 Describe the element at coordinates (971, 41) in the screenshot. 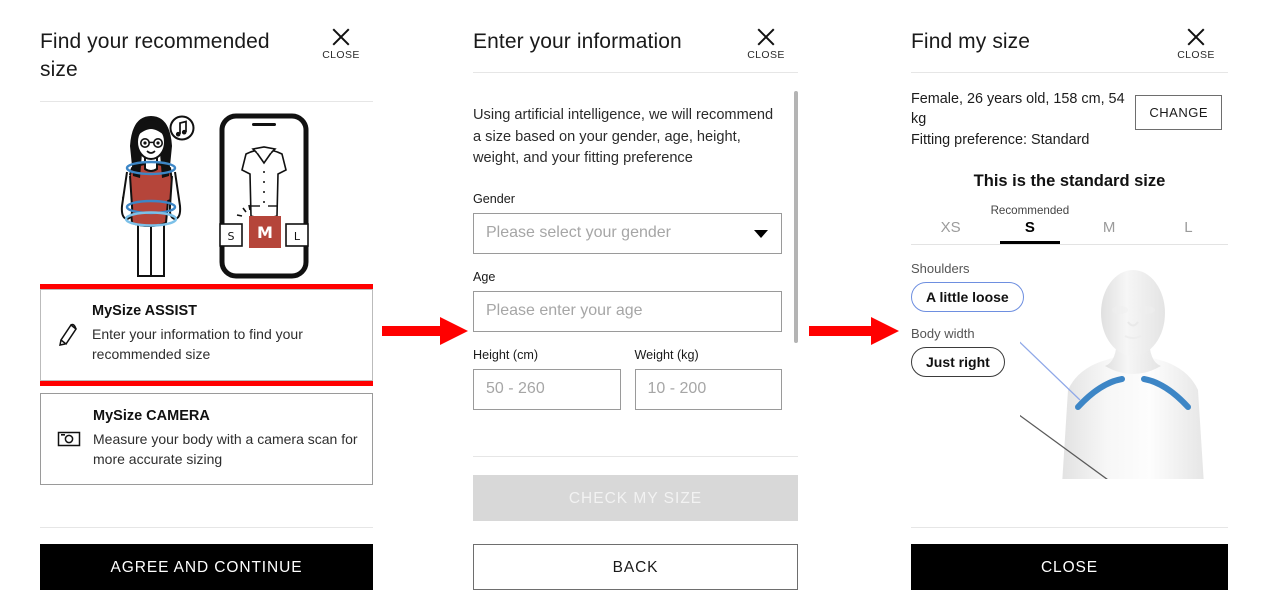

I see `page-title: Find my size` at that location.